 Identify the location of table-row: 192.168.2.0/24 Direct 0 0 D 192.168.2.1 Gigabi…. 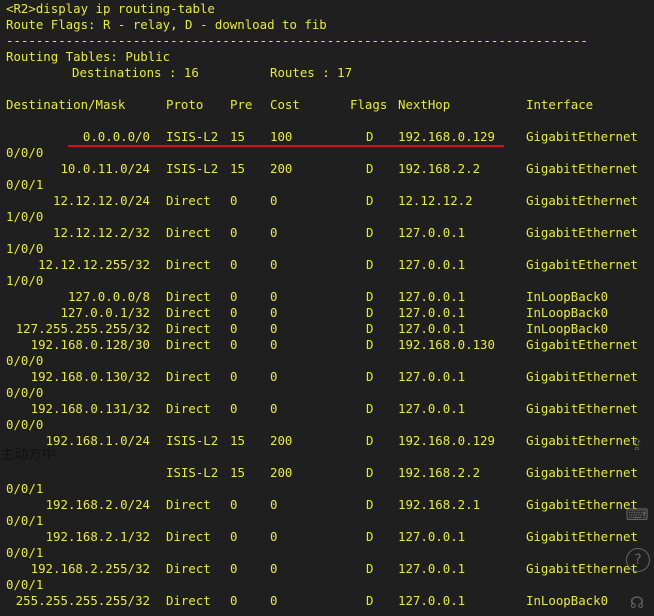
(330, 505).